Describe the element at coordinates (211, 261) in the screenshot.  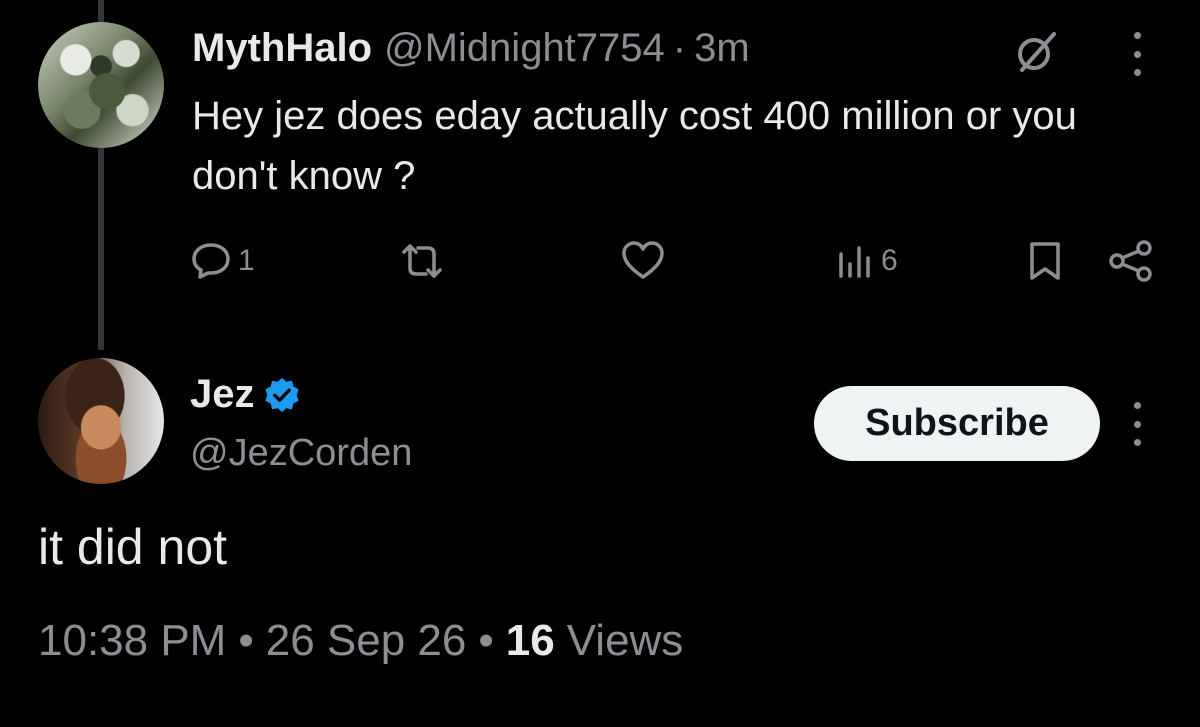
I see `reply-icon` at that location.